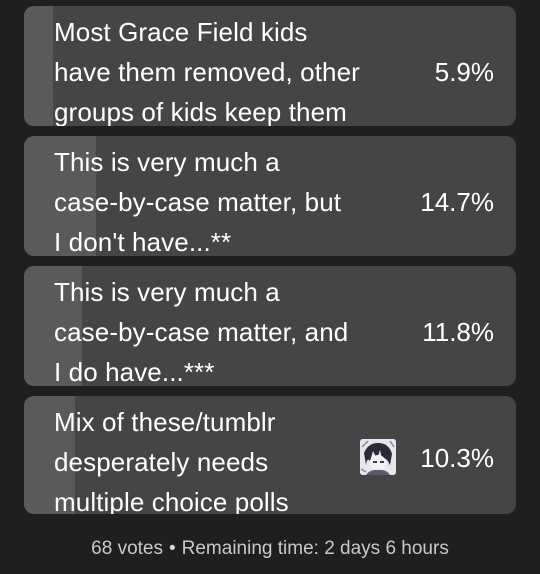 Image resolution: width=540 pixels, height=574 pixels. What do you see at coordinates (378, 457) in the screenshot?
I see `anime-avatar-icon` at bounding box center [378, 457].